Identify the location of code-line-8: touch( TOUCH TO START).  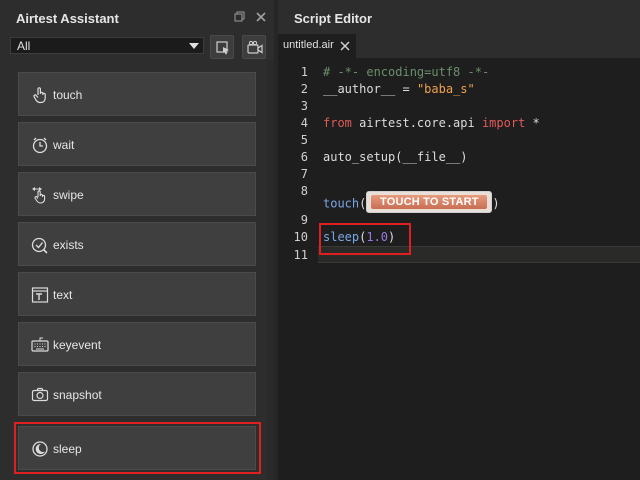
(411, 202).